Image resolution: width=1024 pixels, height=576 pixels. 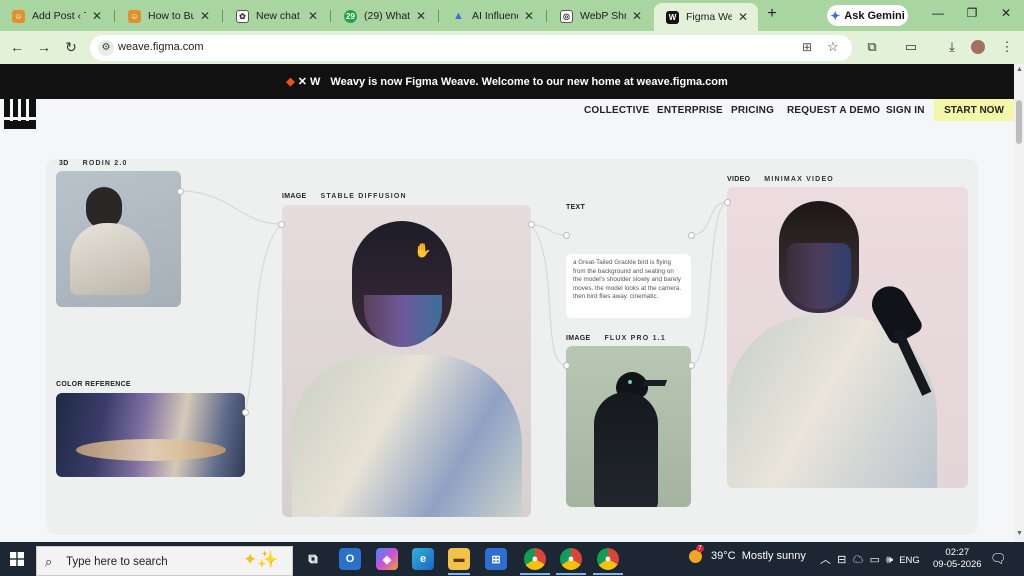 What do you see at coordinates (857, 560) in the screenshot?
I see `cloud-icon: ☁` at bounding box center [857, 560].